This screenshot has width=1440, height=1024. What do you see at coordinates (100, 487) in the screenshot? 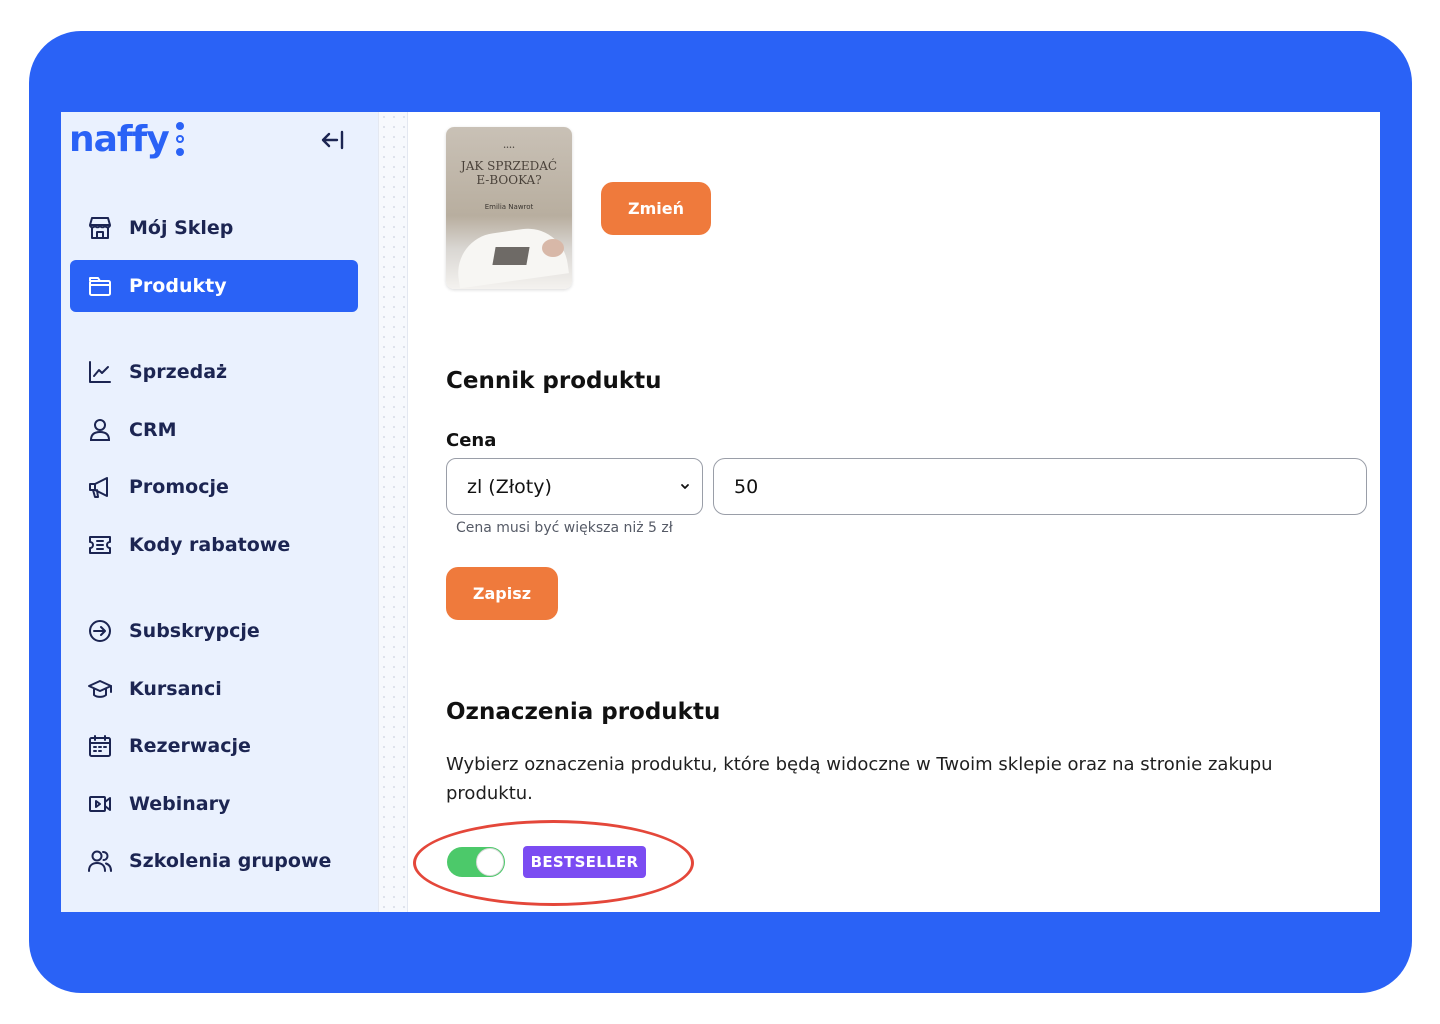
I see `megaphone-icon` at bounding box center [100, 487].